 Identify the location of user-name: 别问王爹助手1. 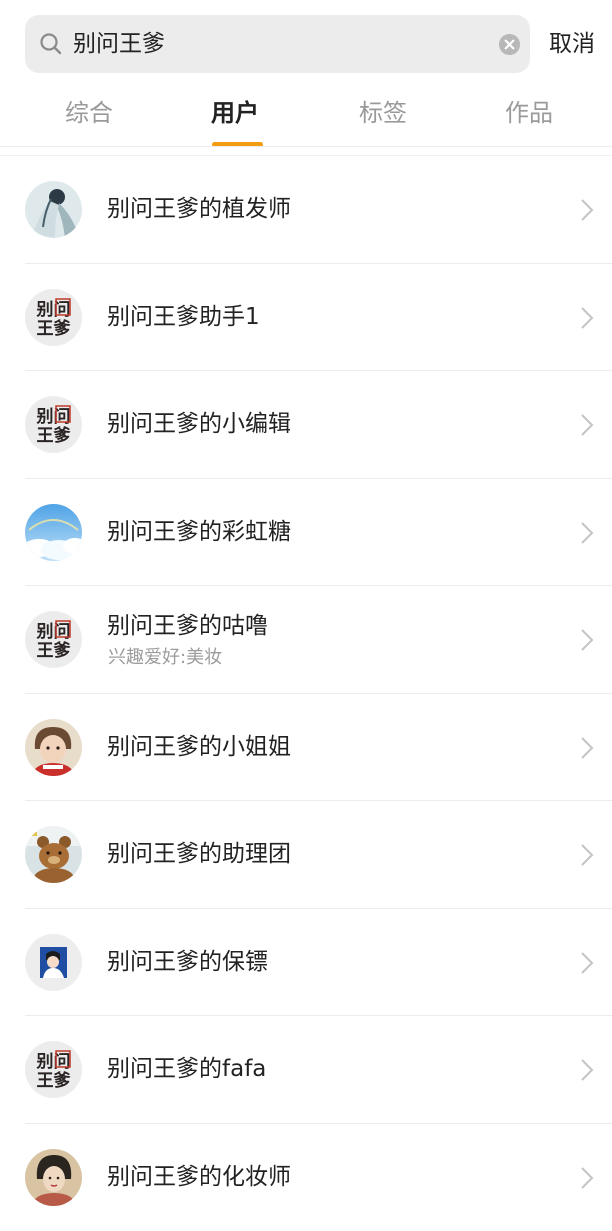
(183, 318).